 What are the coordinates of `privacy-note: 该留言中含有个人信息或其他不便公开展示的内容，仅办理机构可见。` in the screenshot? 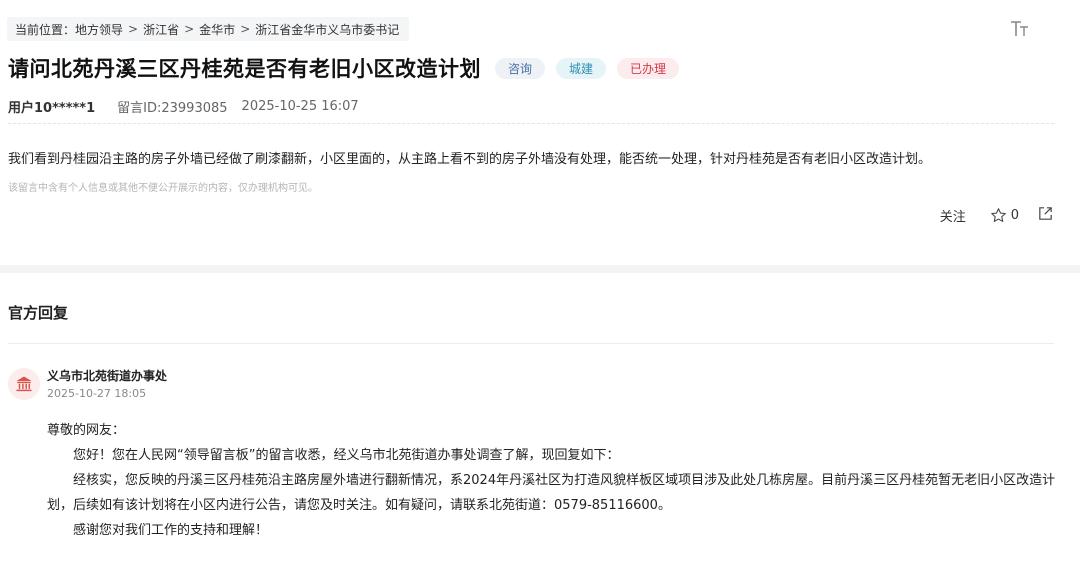 It's located at (163, 188).